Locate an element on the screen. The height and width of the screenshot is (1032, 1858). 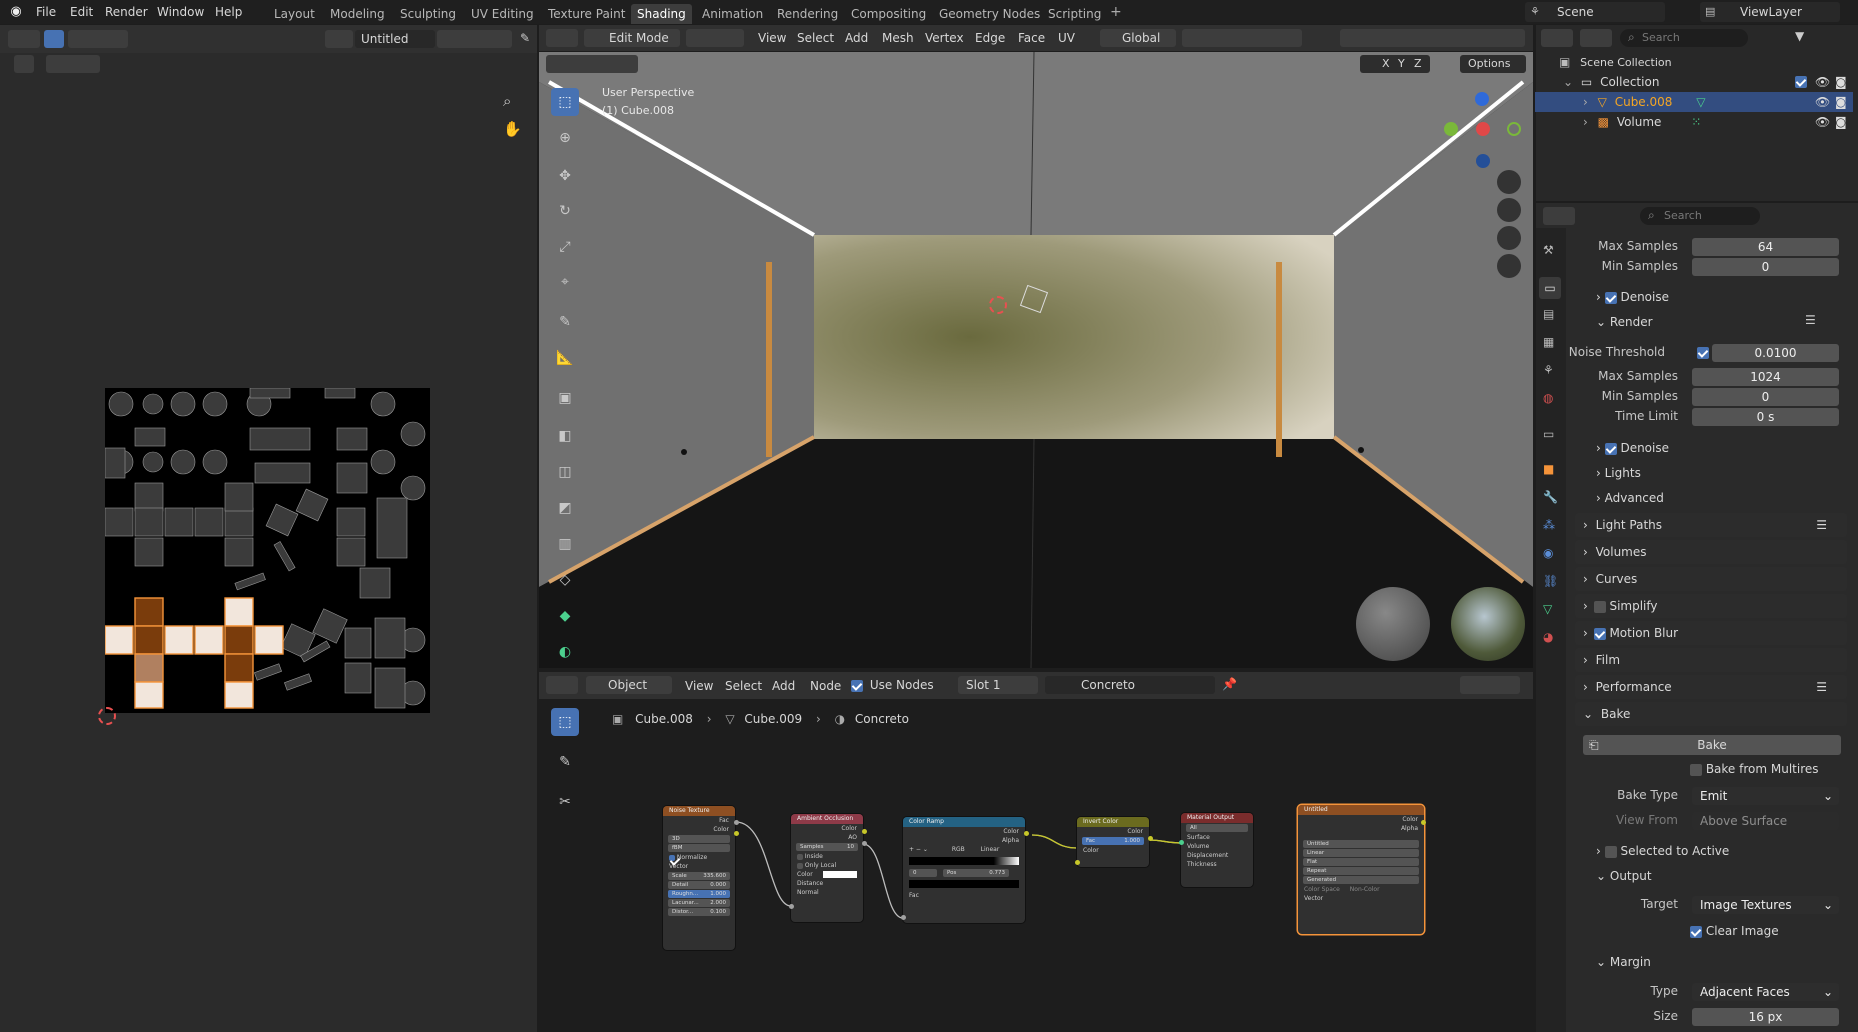
node-menu-select: Select is located at coordinates (743, 686).